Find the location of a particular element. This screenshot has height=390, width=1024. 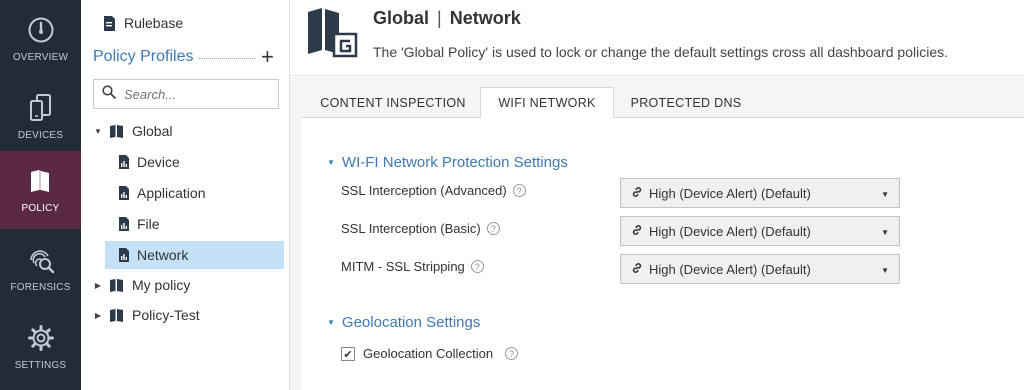

rulebase-label: Rulebase is located at coordinates (154, 23).